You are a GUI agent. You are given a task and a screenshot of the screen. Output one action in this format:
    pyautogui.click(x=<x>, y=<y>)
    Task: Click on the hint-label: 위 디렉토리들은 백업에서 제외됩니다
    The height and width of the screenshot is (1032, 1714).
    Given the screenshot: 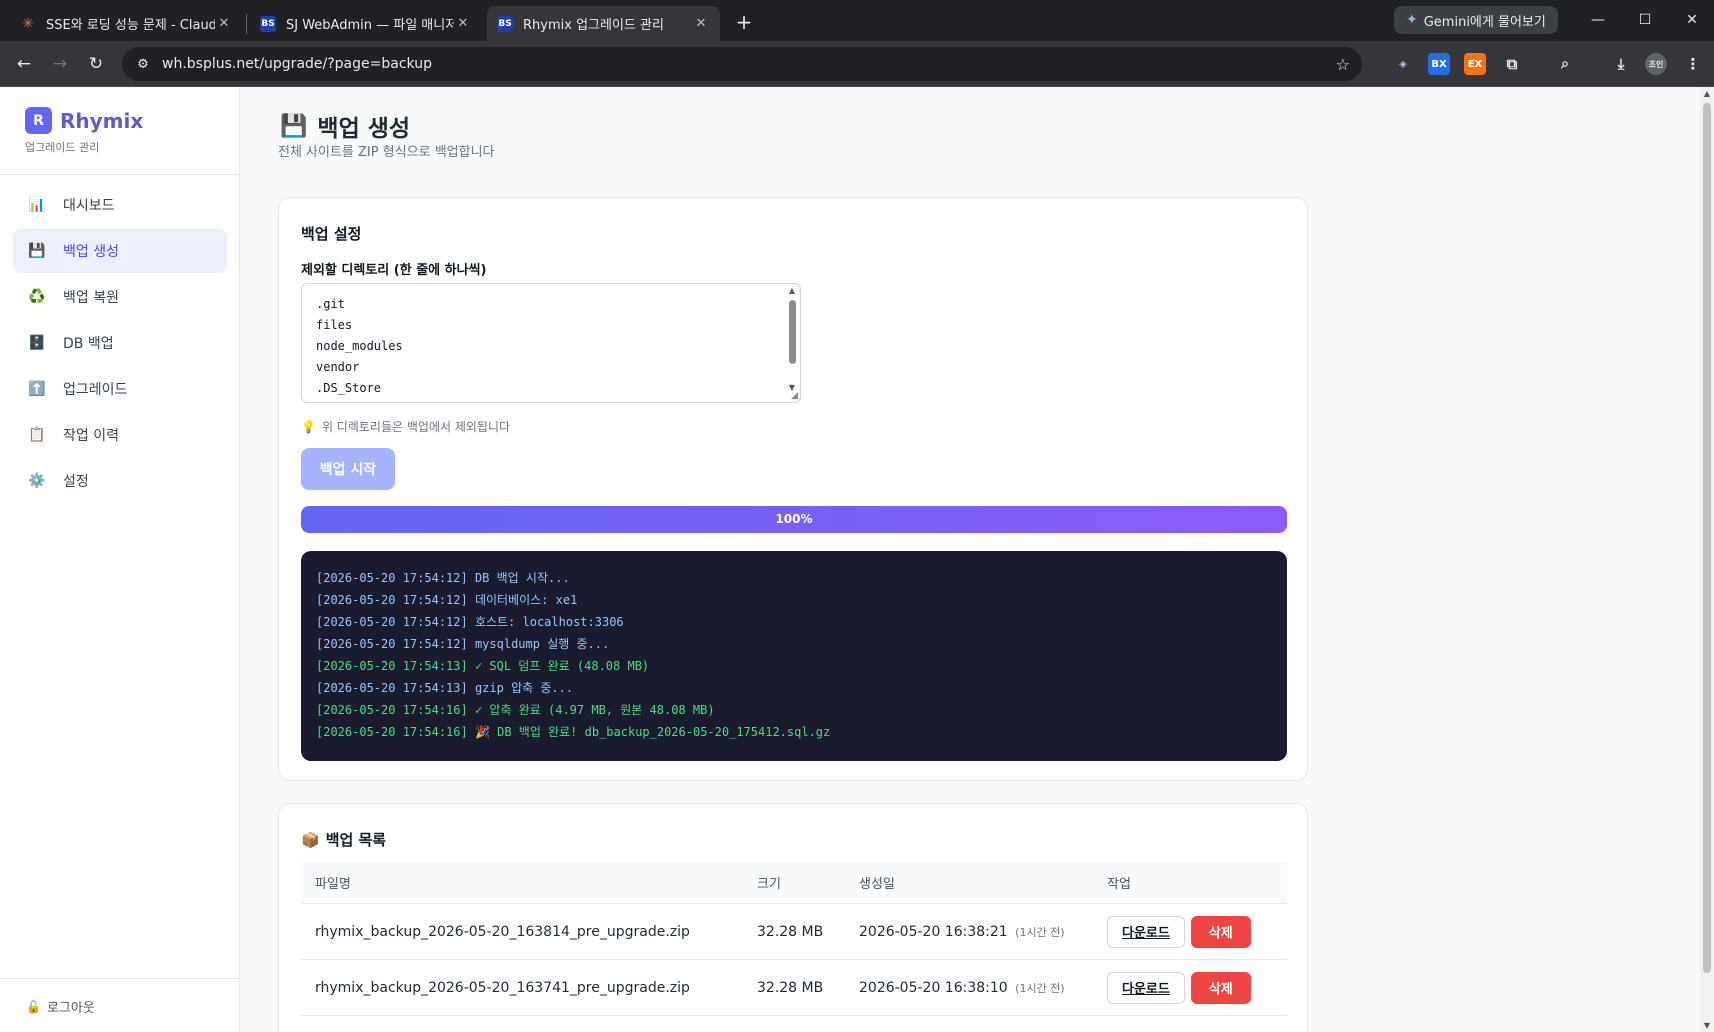 What is the action you would take?
    pyautogui.click(x=416, y=427)
    